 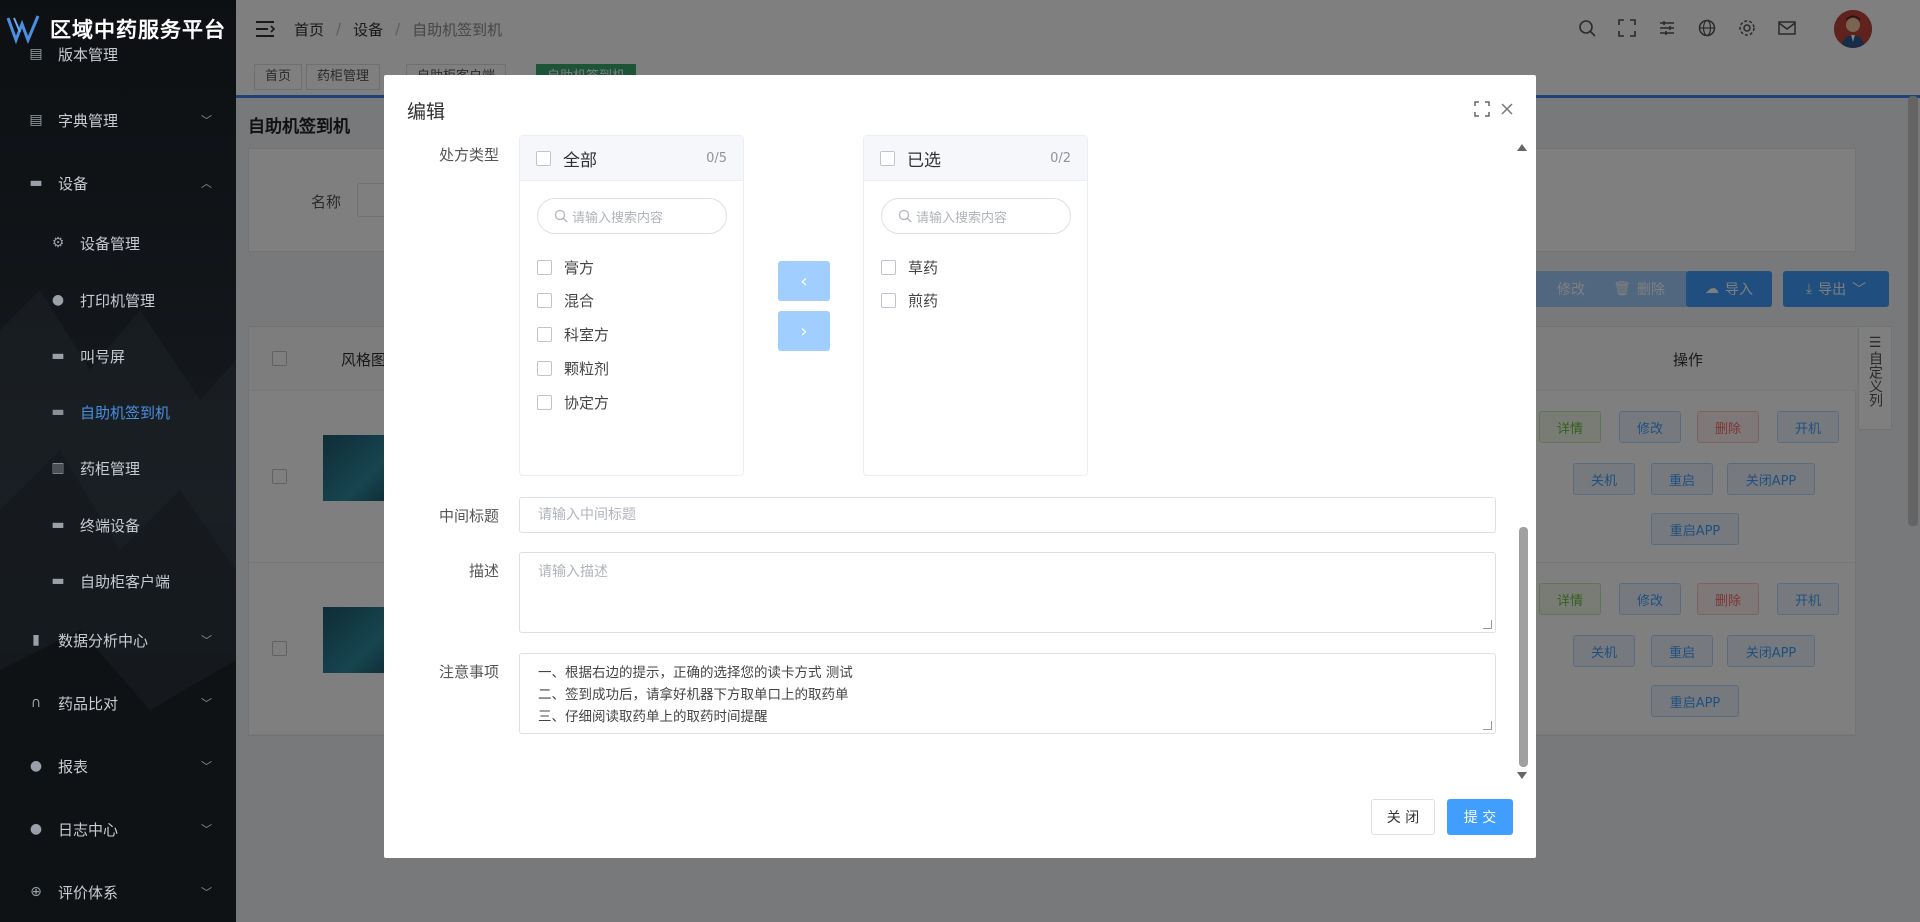 What do you see at coordinates (579, 300) in the screenshot?
I see `item-label: 混合` at bounding box center [579, 300].